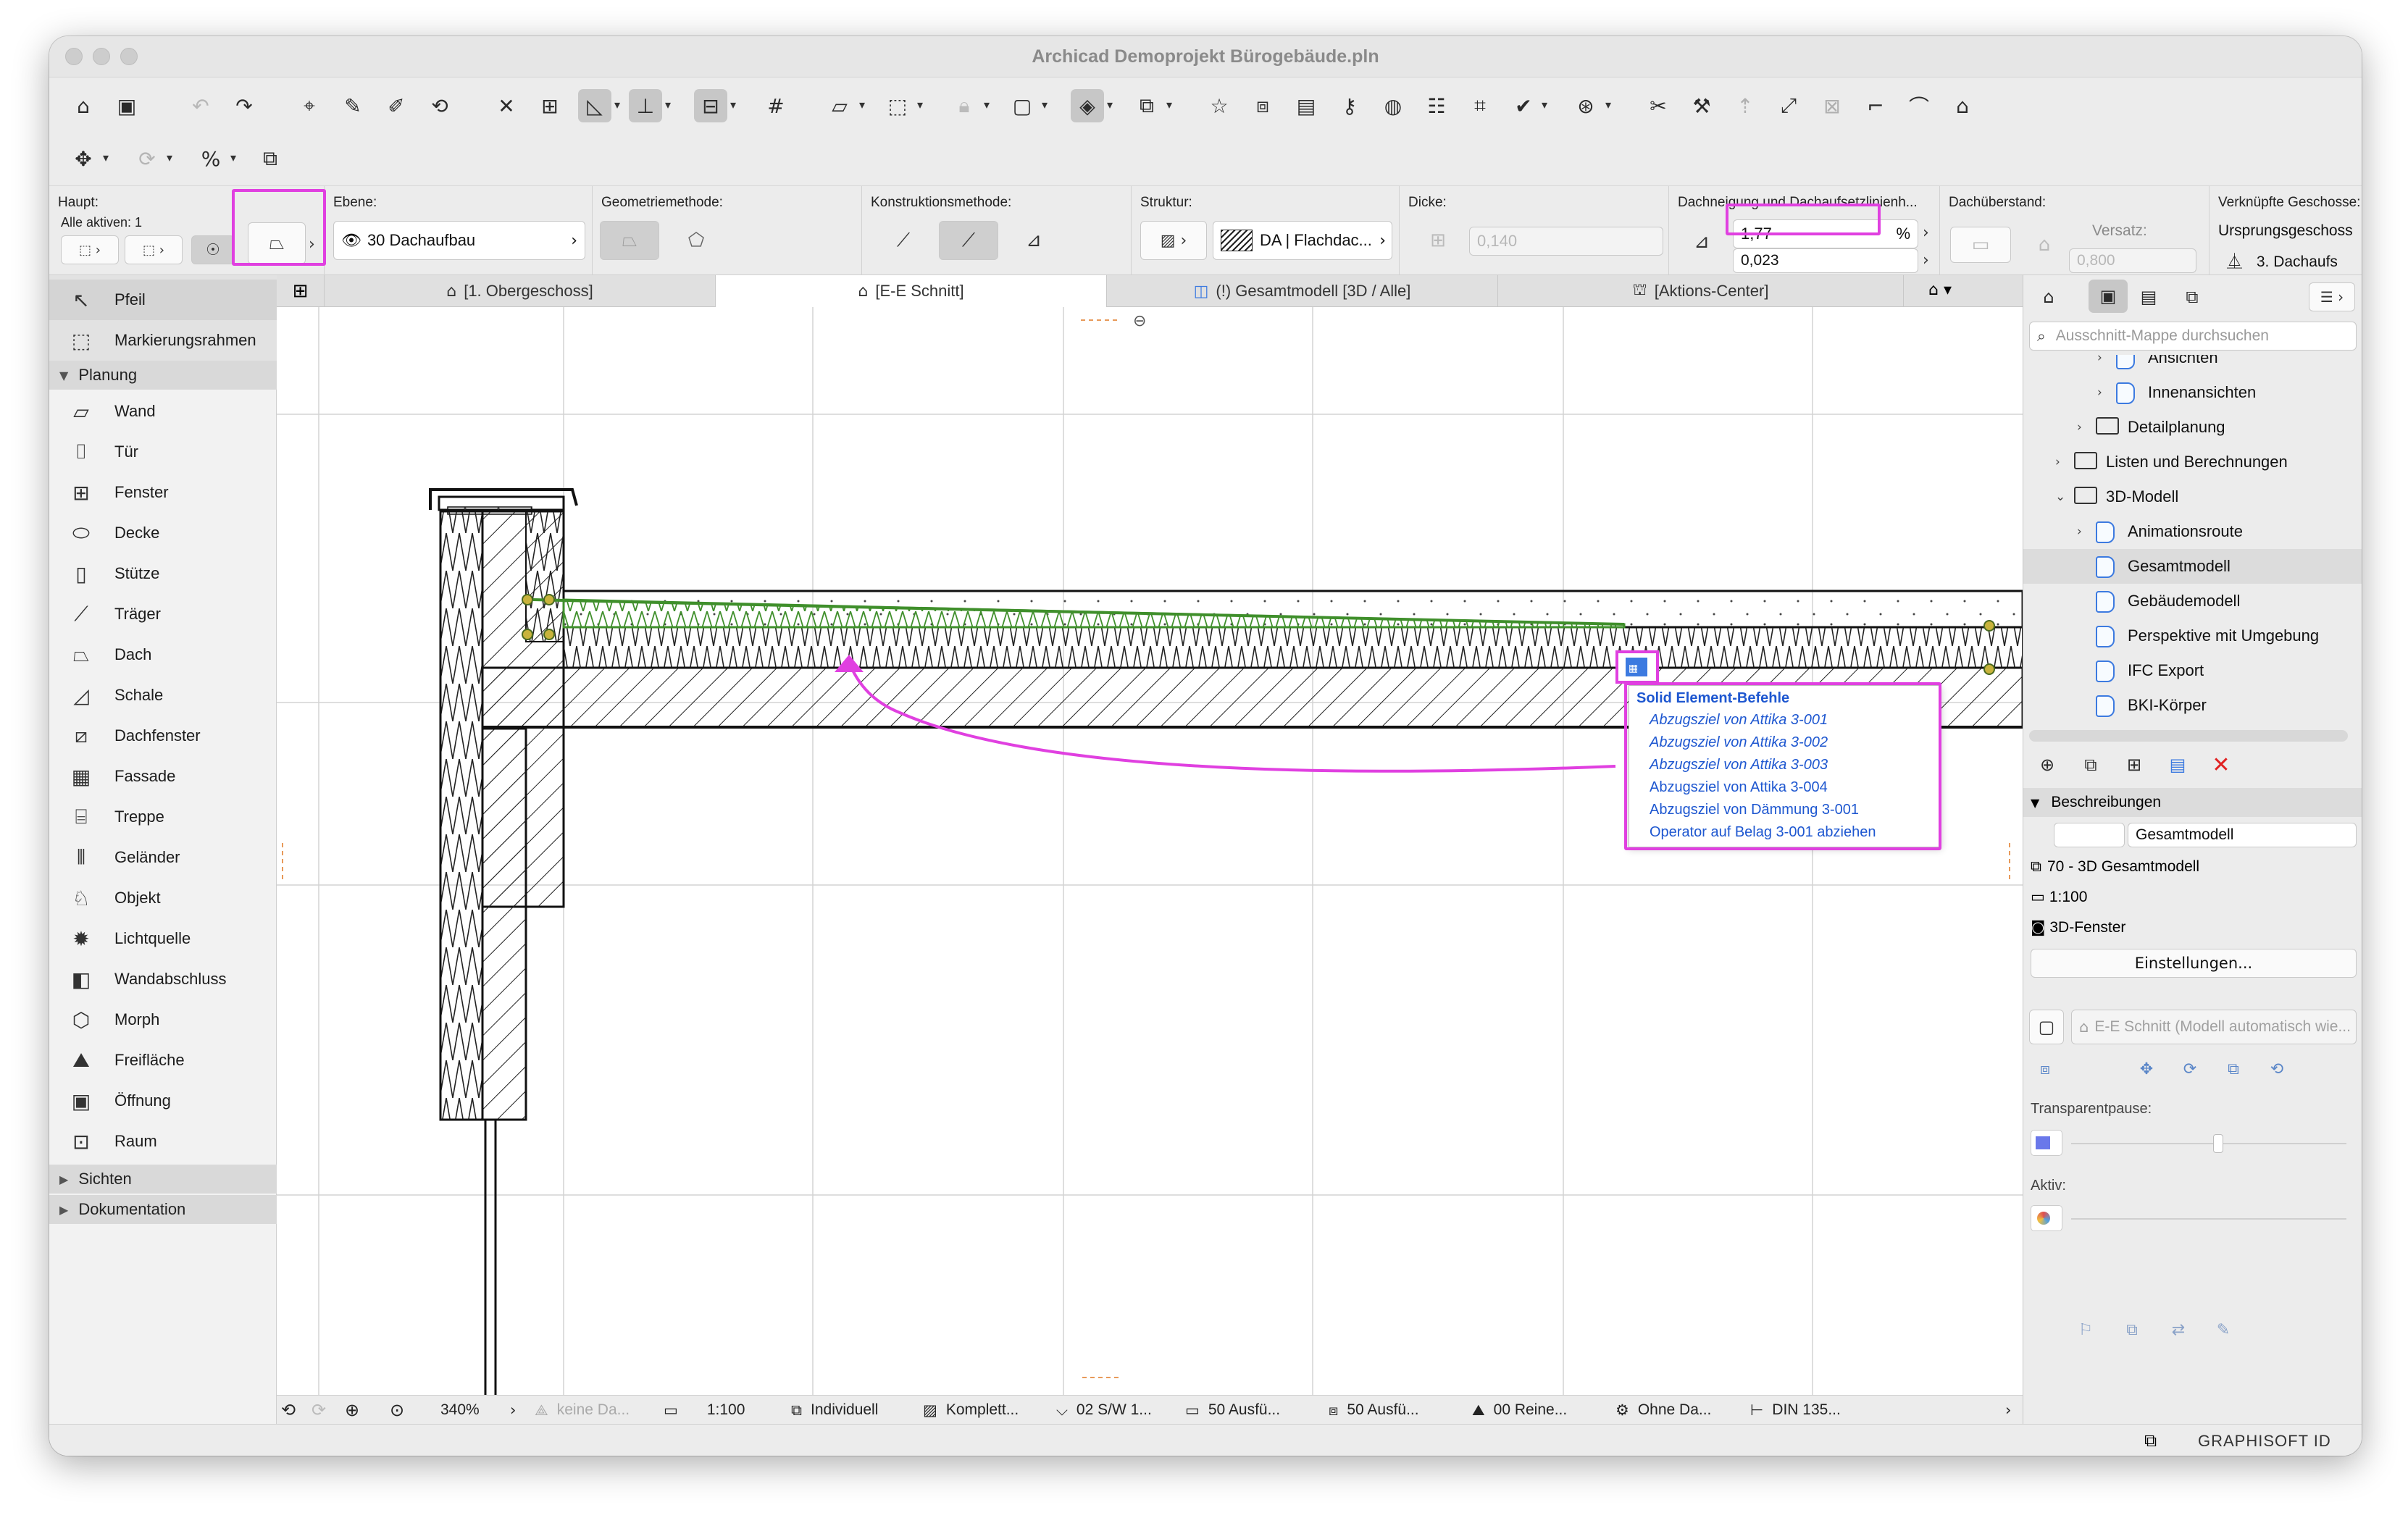  I want to click on link-icon: ⧈, so click(2046, 1069).